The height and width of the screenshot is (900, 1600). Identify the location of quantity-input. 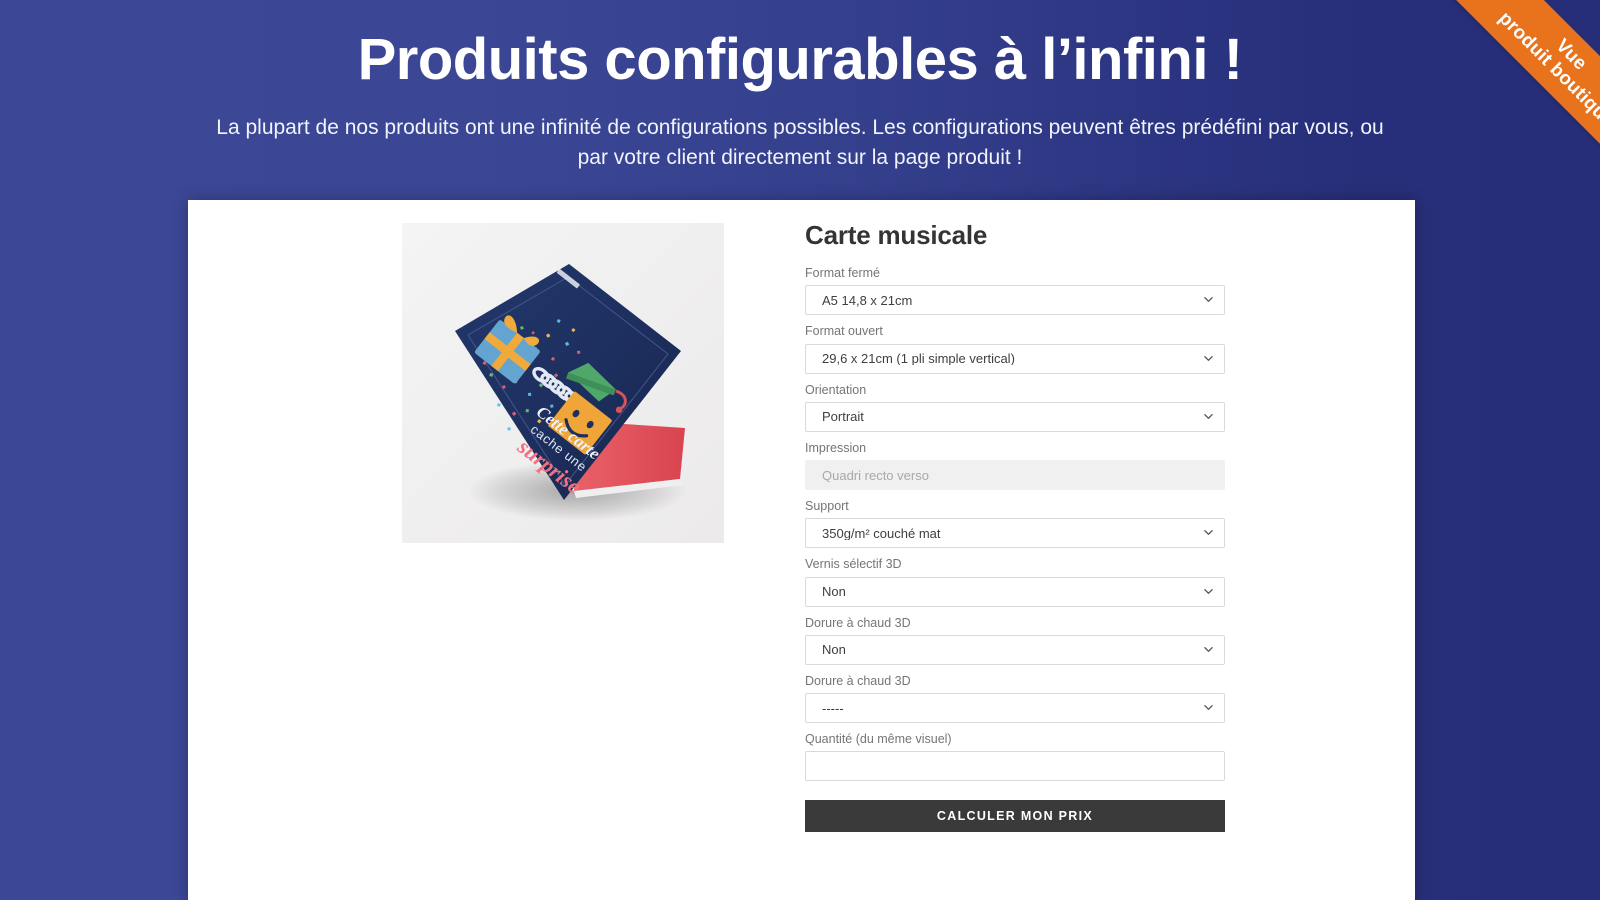
(1015, 766).